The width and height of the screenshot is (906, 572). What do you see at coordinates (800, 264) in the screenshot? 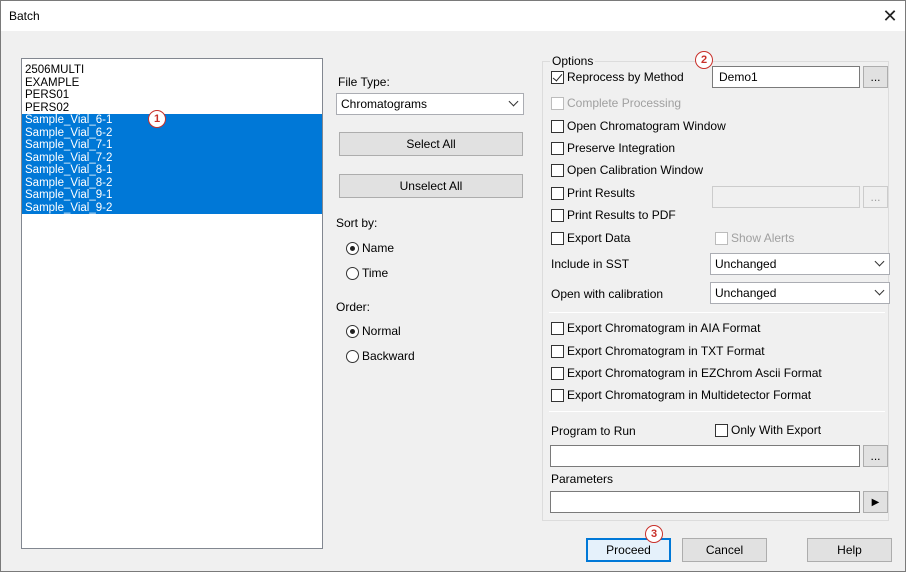
I see `include-sst-select: Unchanged` at bounding box center [800, 264].